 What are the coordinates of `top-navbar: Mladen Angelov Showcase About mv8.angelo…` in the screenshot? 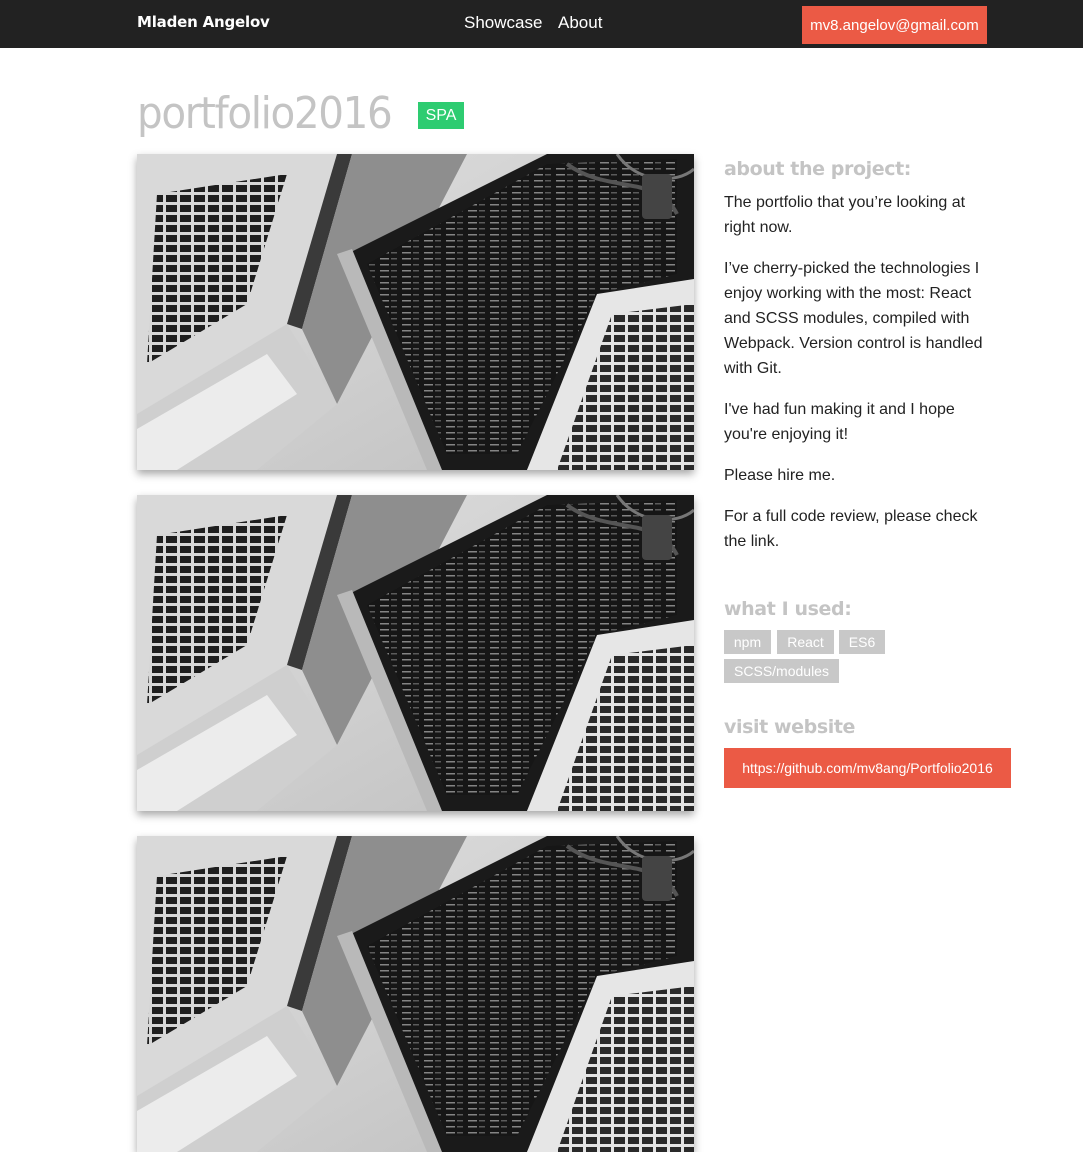 It's located at (541, 24).